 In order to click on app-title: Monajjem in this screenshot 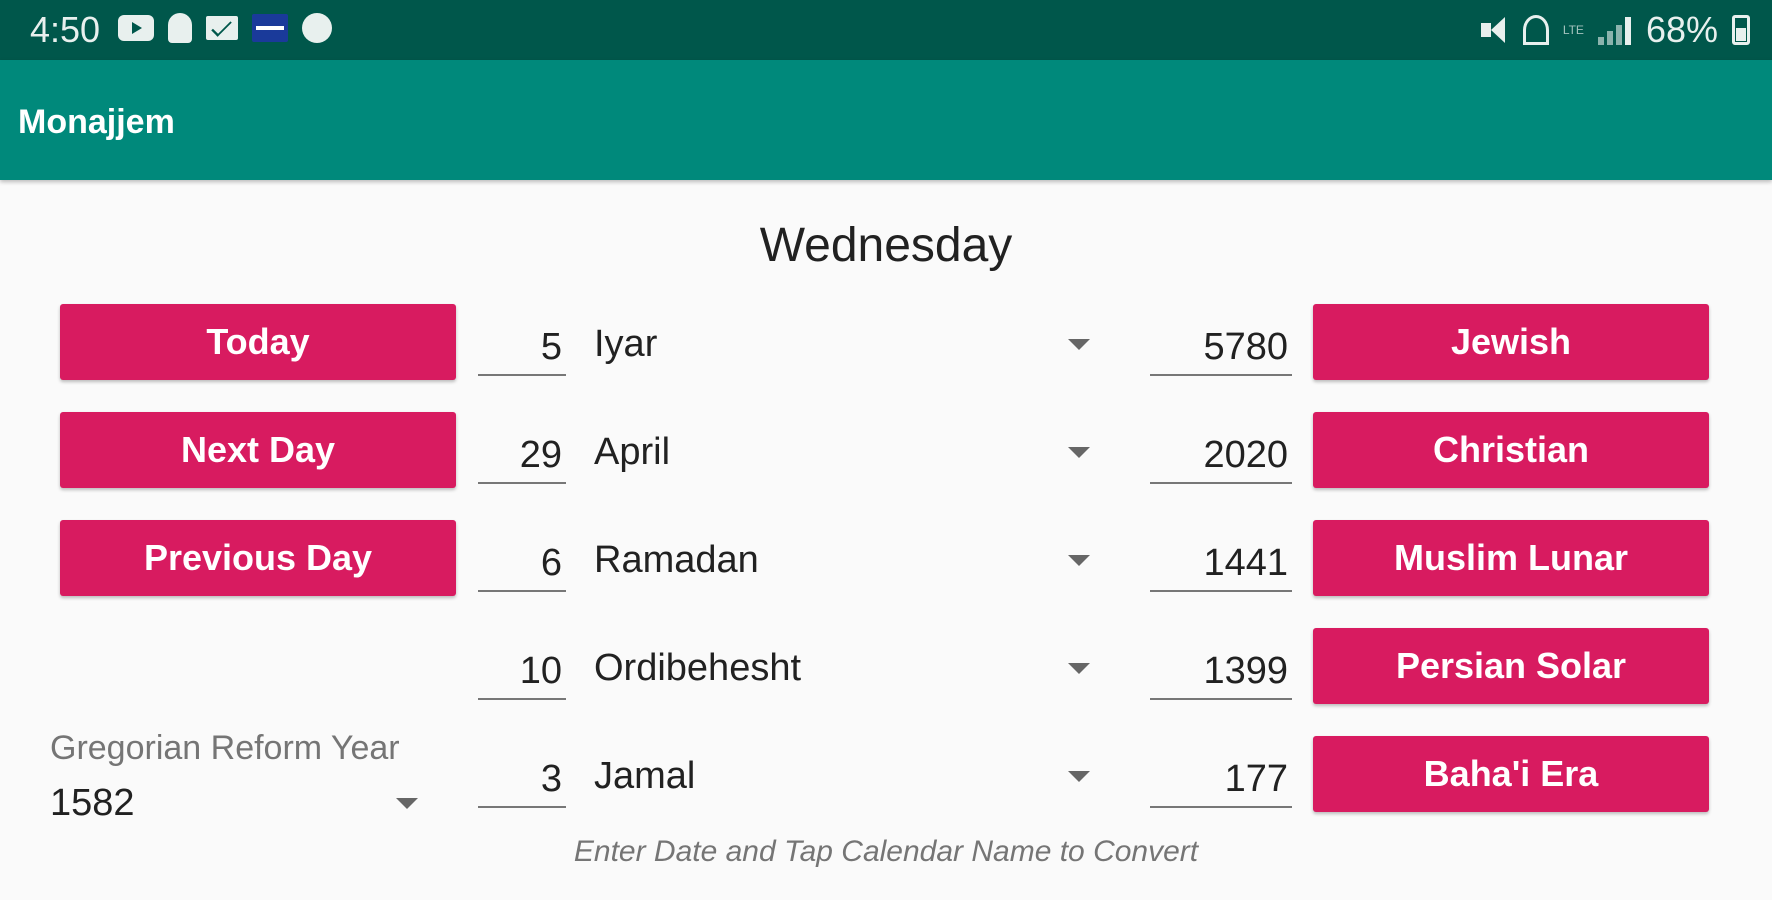, I will do `click(96, 122)`.